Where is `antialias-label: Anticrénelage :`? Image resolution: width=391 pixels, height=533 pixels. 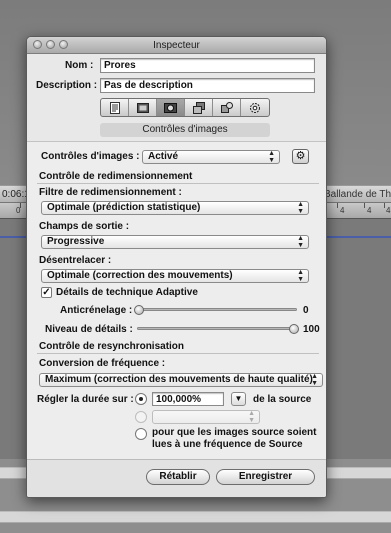 antialias-label: Anticrénelage : is located at coordinates (96, 310).